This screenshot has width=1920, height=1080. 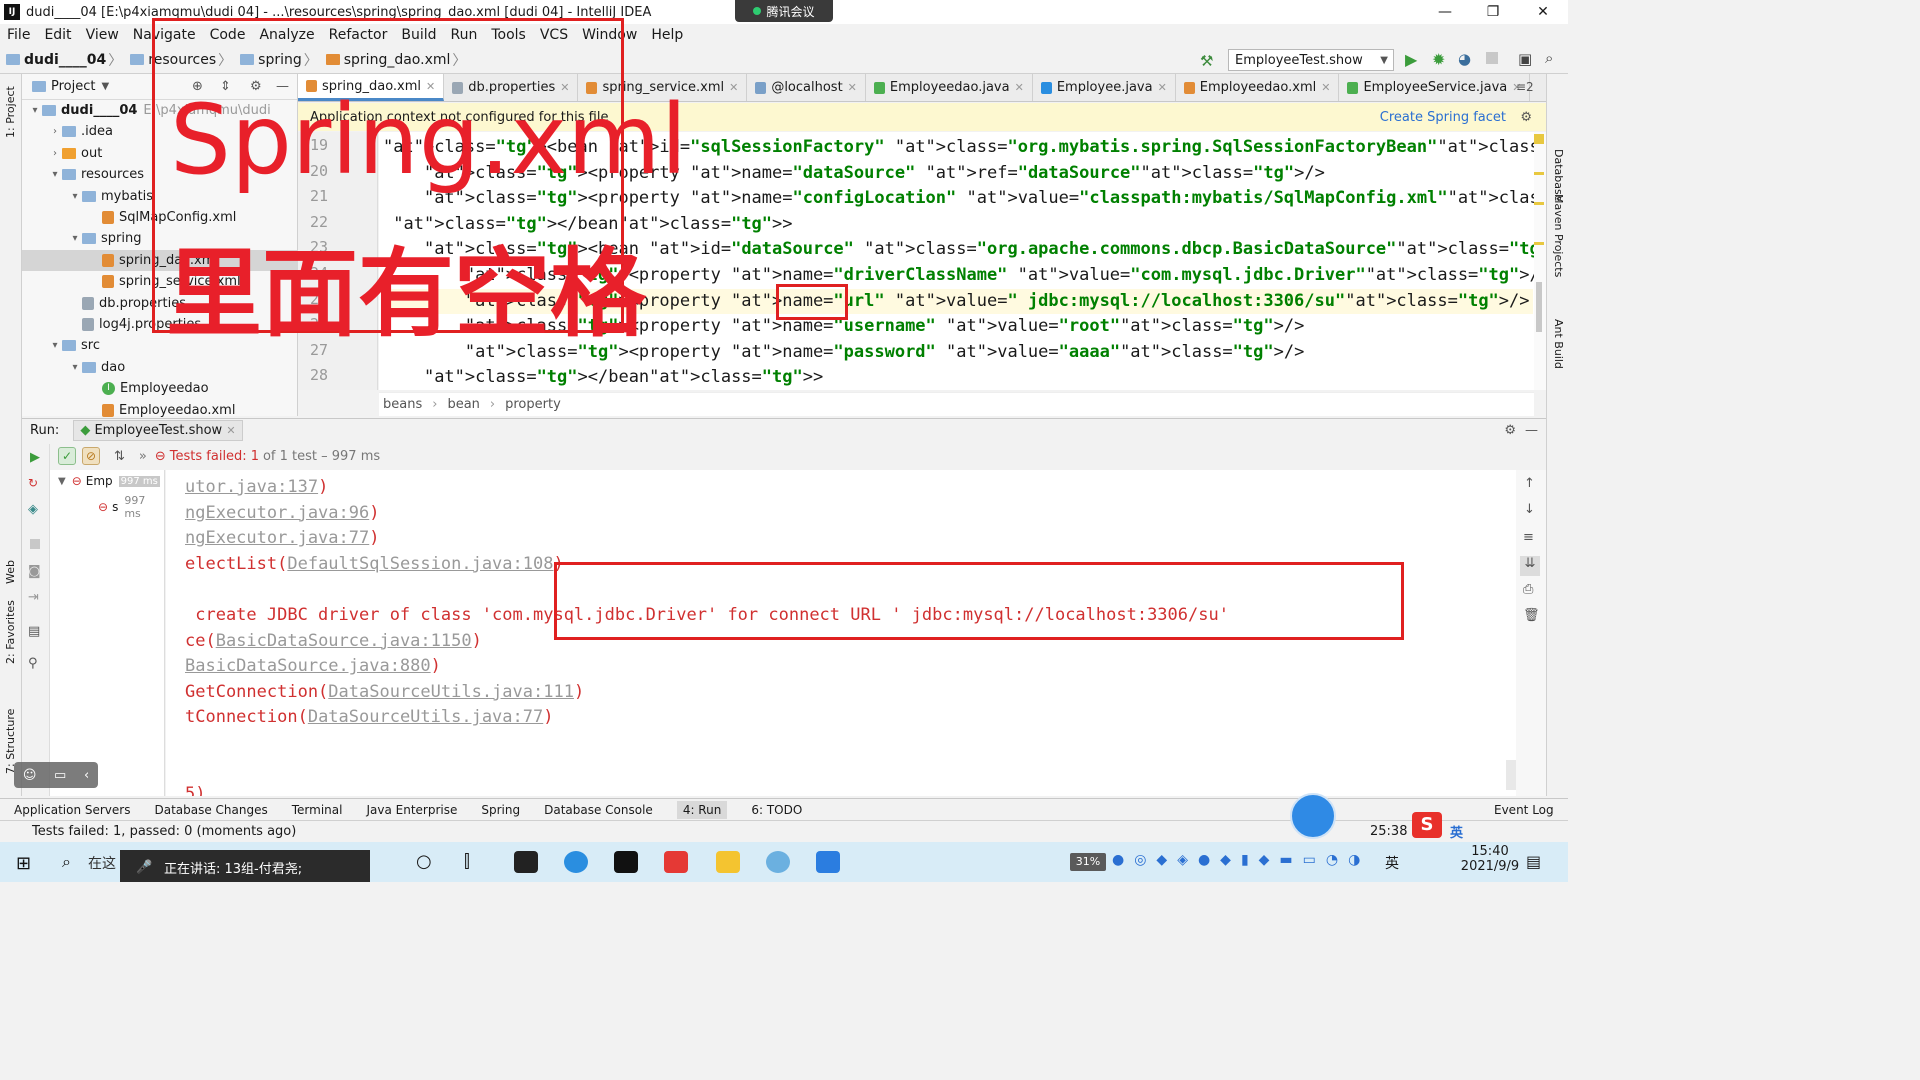 What do you see at coordinates (424, 861) in the screenshot?
I see `task-view-icon: ○` at bounding box center [424, 861].